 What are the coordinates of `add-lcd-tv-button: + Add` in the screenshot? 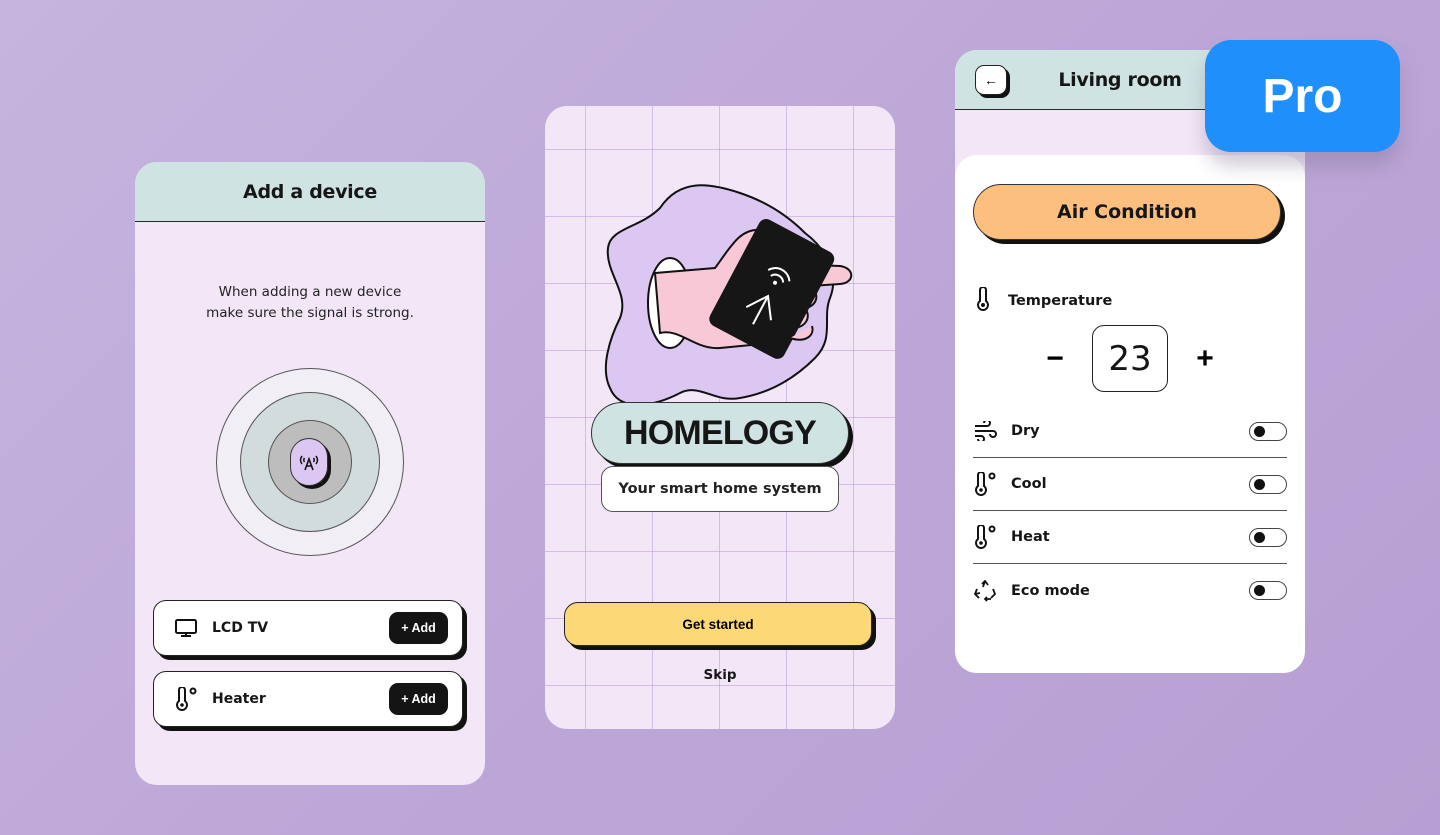 It's located at (418, 628).